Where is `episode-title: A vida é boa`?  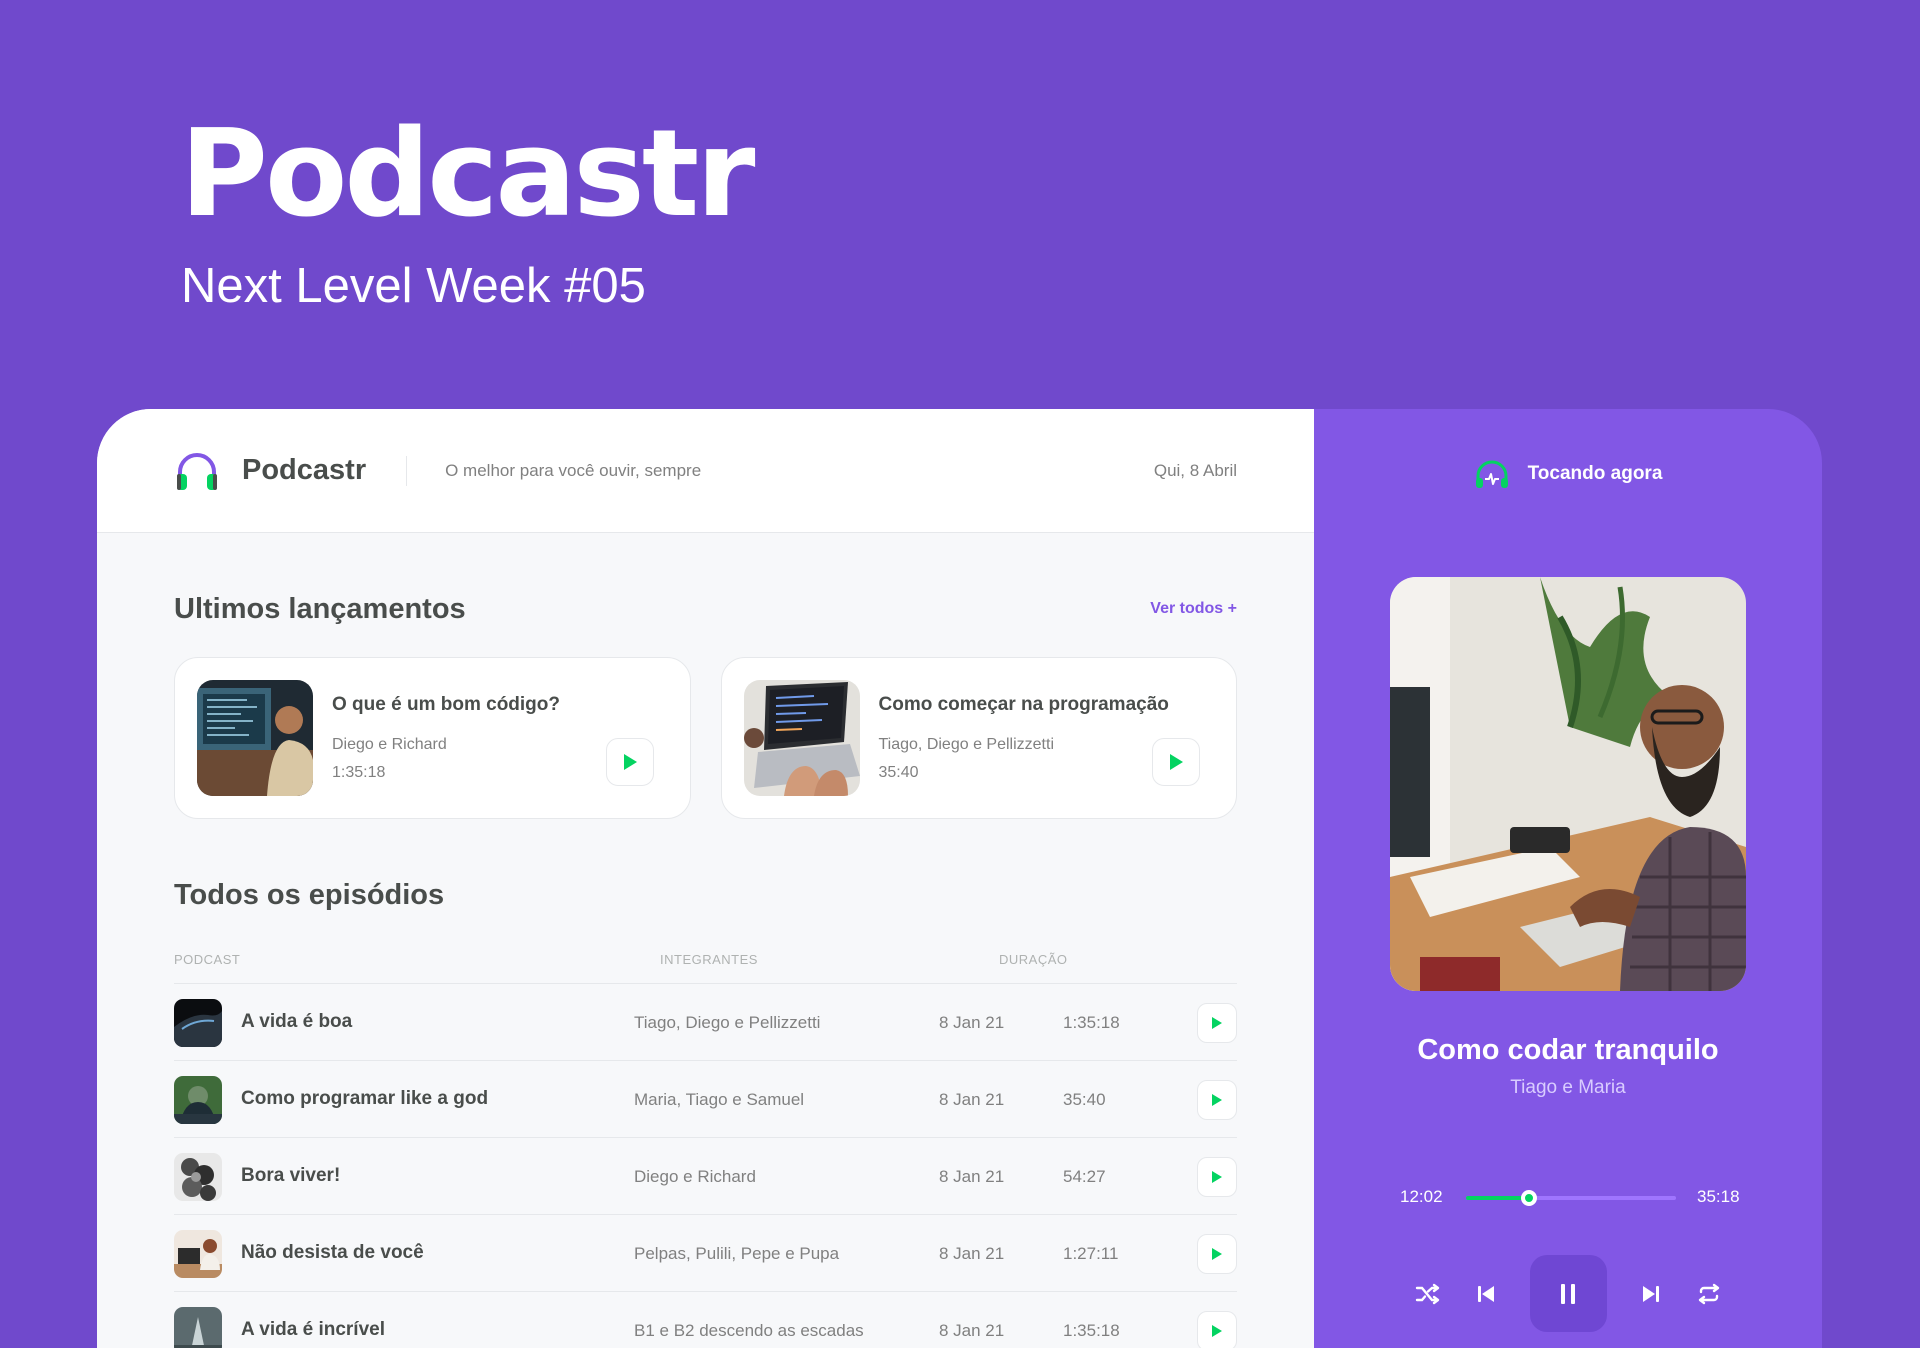
episode-title: A vida é boa is located at coordinates (296, 1022).